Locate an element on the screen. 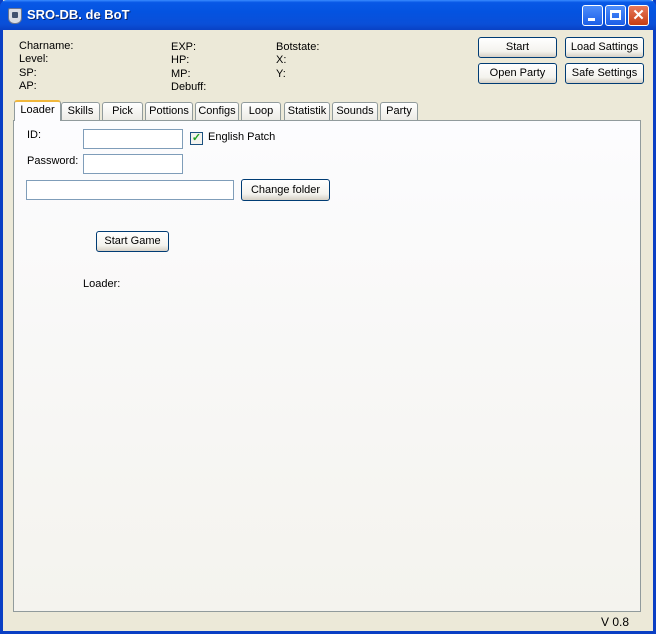 The height and width of the screenshot is (634, 656). id-input is located at coordinates (133, 139).